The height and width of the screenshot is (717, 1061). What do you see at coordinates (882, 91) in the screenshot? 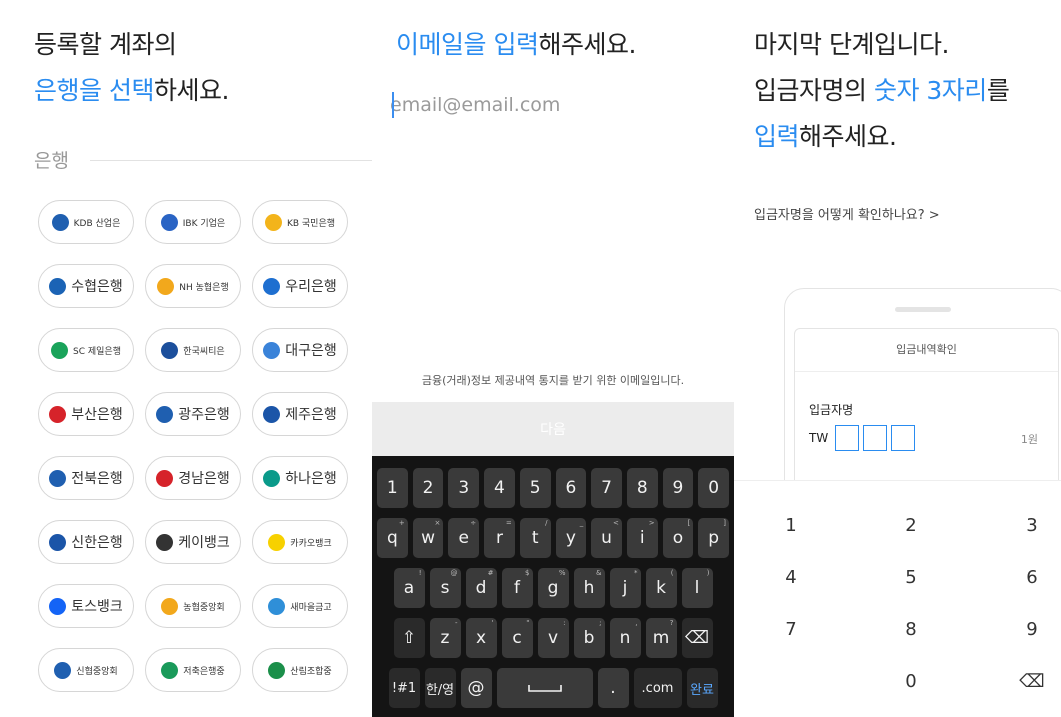
I see `code-step-title: 마지막 단계입니다. 입금자명의 숫자 3자리를 입력해주세요.` at bounding box center [882, 91].